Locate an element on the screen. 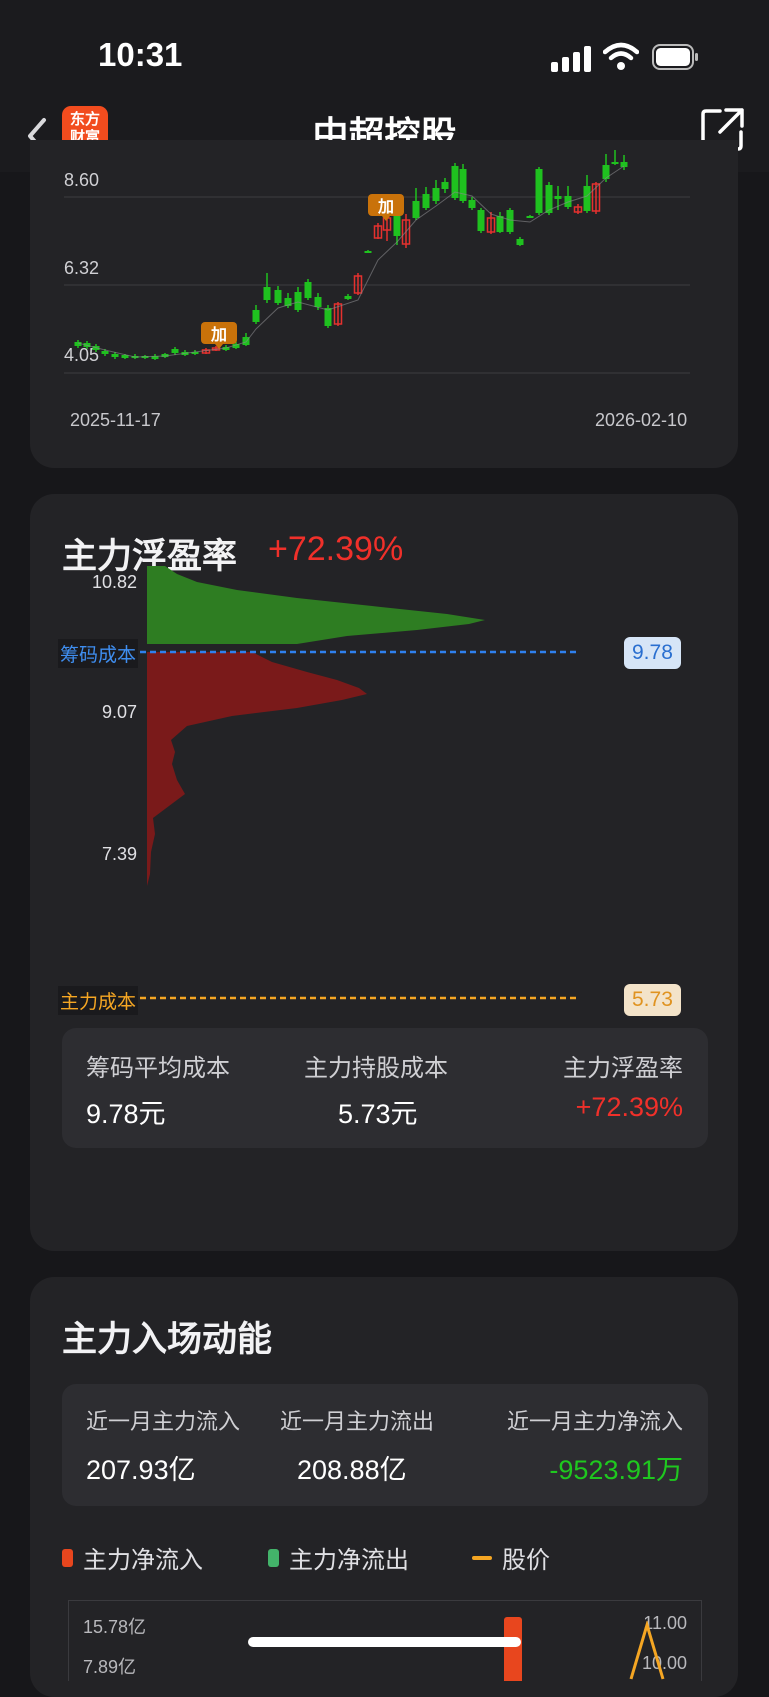  legend-inflow-swatch is located at coordinates (67, 1557).